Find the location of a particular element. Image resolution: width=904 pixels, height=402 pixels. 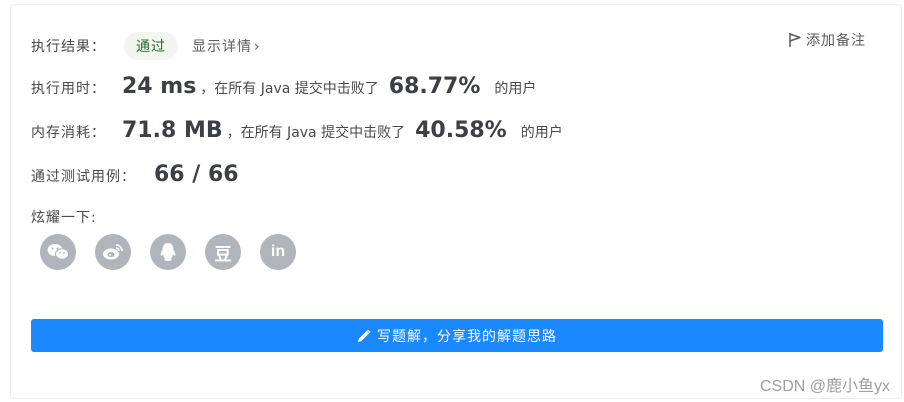

add-note-label: 添加备注 is located at coordinates (836, 41).